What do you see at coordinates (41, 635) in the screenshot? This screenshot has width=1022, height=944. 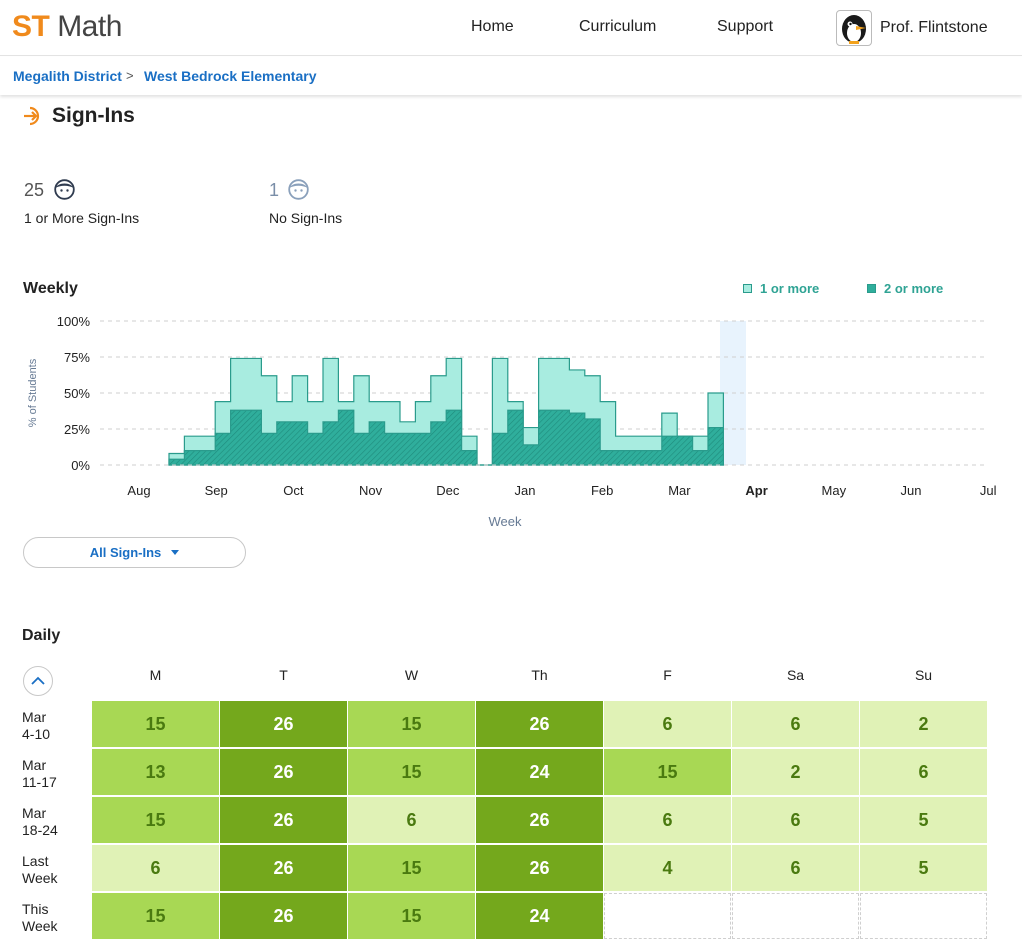 I see `daily-heading: Daily` at bounding box center [41, 635].